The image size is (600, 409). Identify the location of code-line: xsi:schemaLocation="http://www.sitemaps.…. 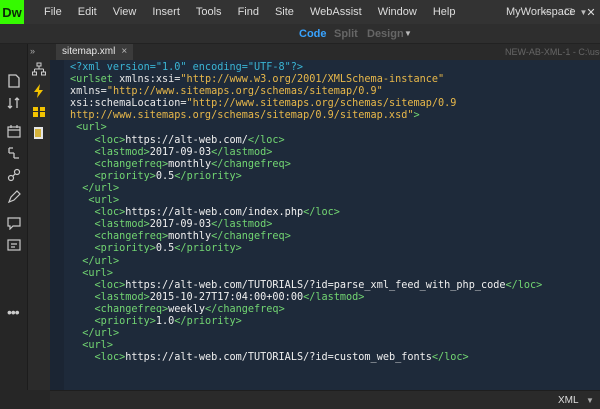
(306, 104).